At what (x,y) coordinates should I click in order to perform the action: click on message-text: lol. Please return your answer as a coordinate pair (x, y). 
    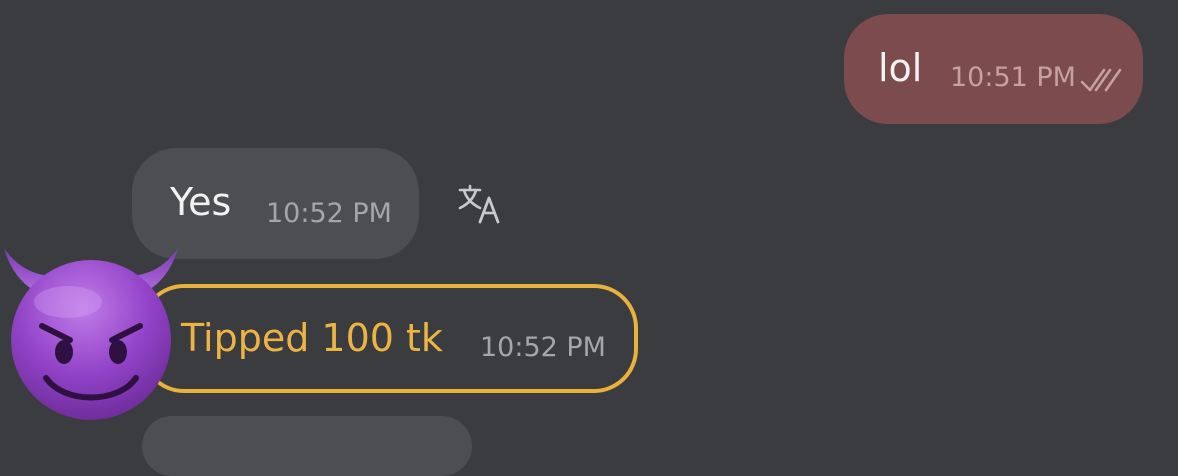
    Looking at the image, I should click on (900, 68).